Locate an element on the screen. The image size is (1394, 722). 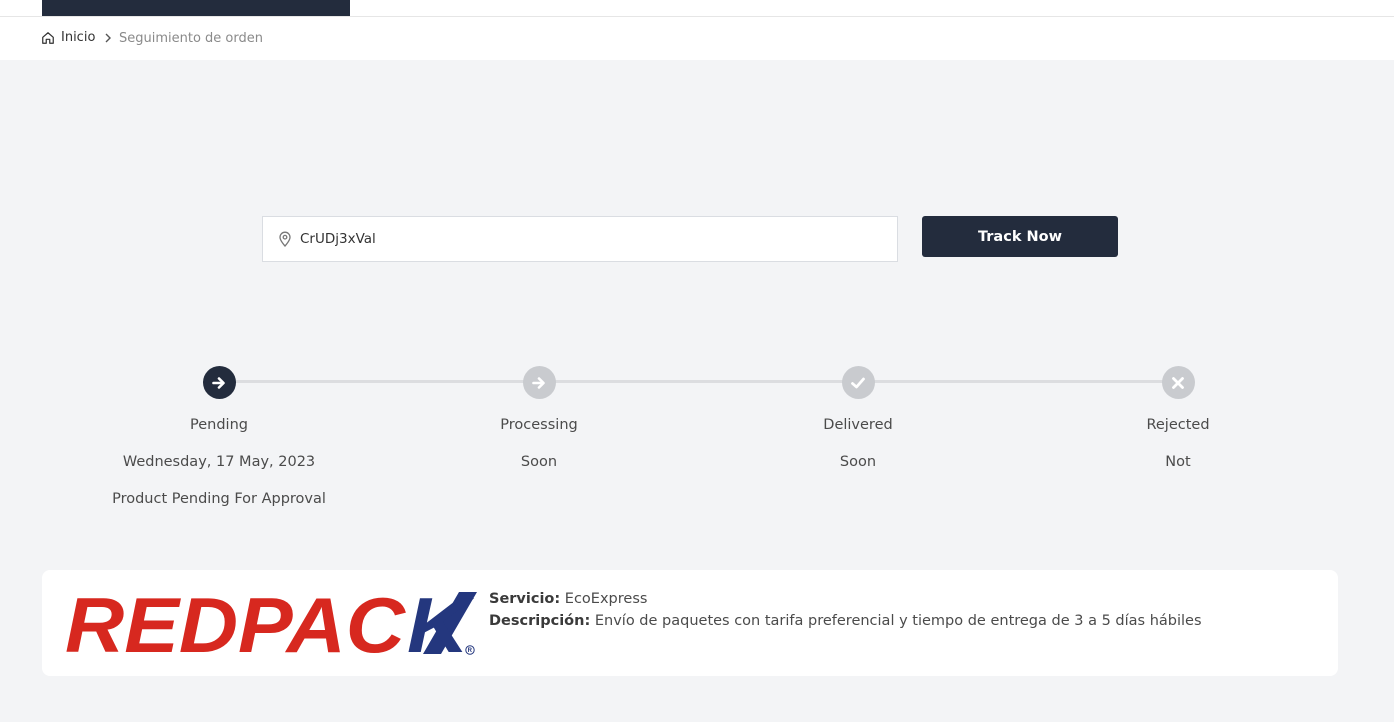
home-icon is located at coordinates (48, 37).